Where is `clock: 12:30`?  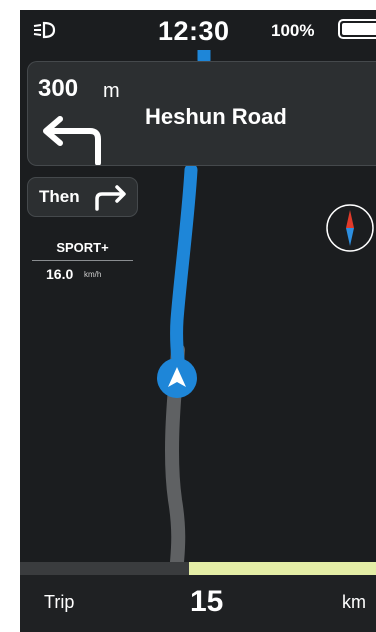
clock: 12:30 is located at coordinates (194, 31).